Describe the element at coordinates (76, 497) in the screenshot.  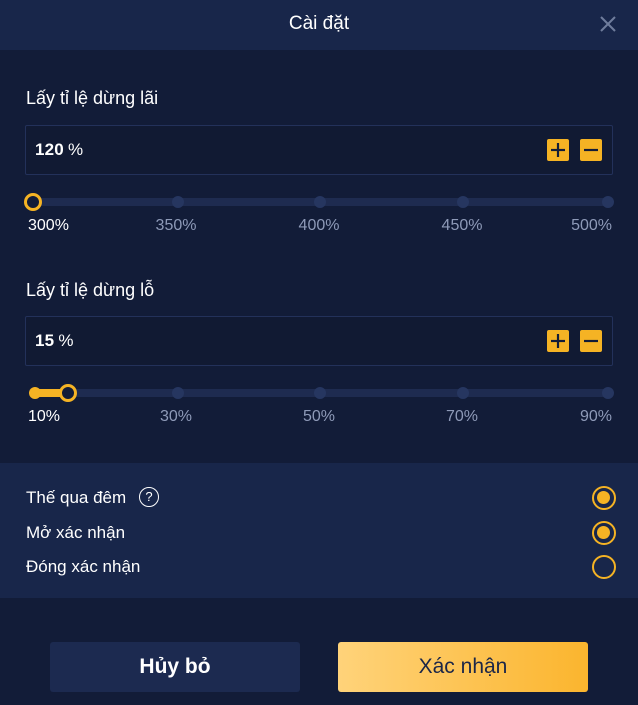
I see `option-label: Thế qua đêm` at that location.